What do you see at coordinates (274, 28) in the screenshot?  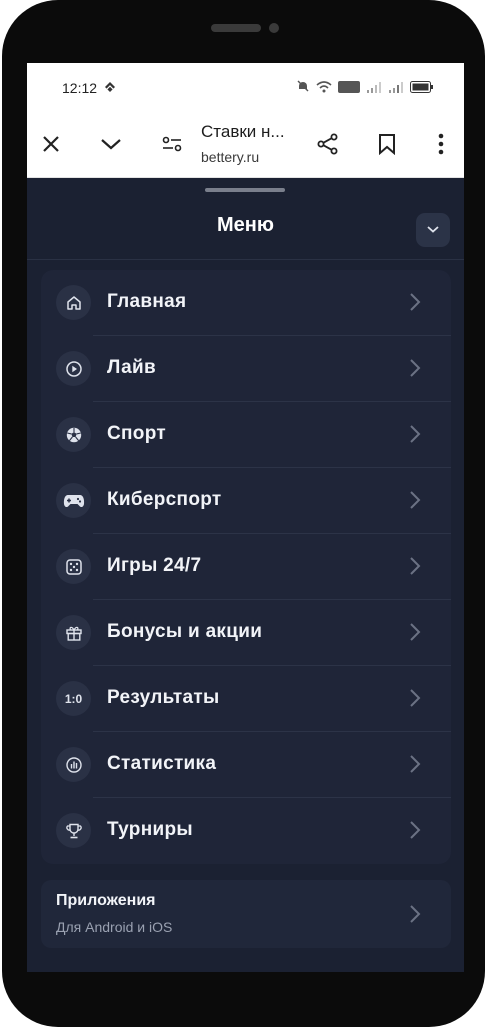 I see `front-camera` at bounding box center [274, 28].